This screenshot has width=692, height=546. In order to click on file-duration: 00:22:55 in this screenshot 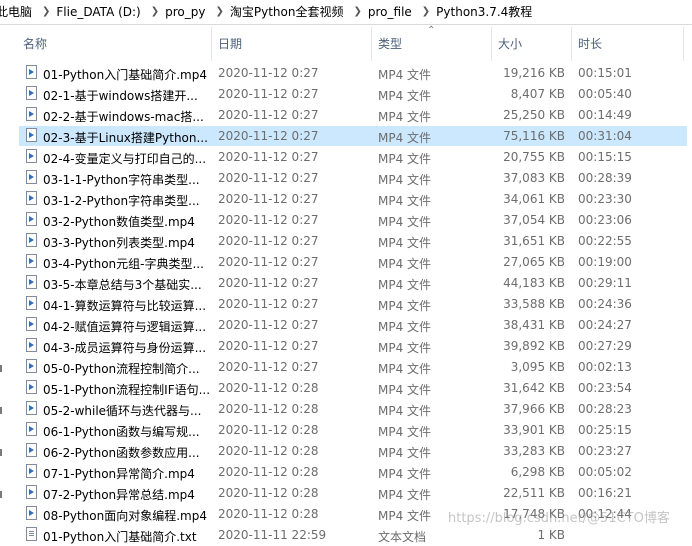, I will do `click(605, 241)`.